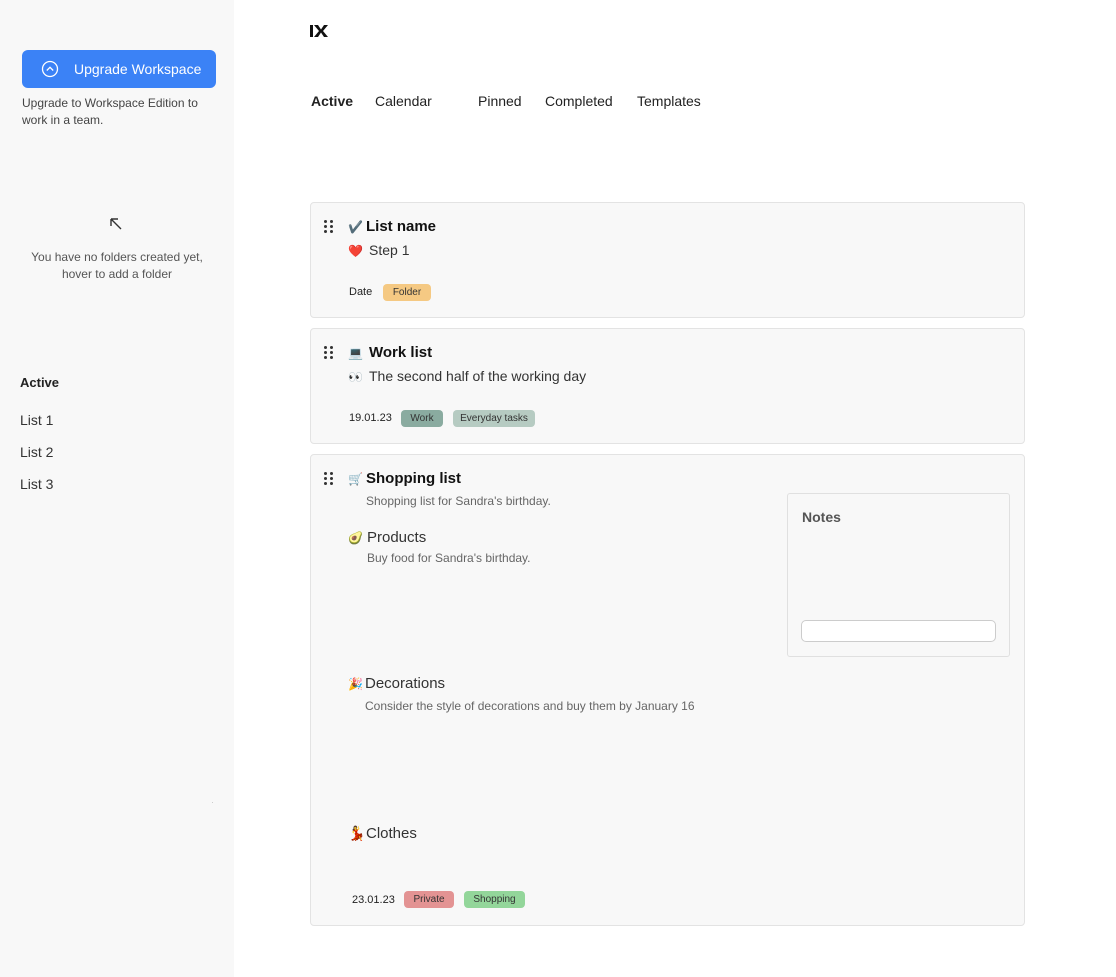  I want to click on sidebar-item-list-2: List 2, so click(36, 460).